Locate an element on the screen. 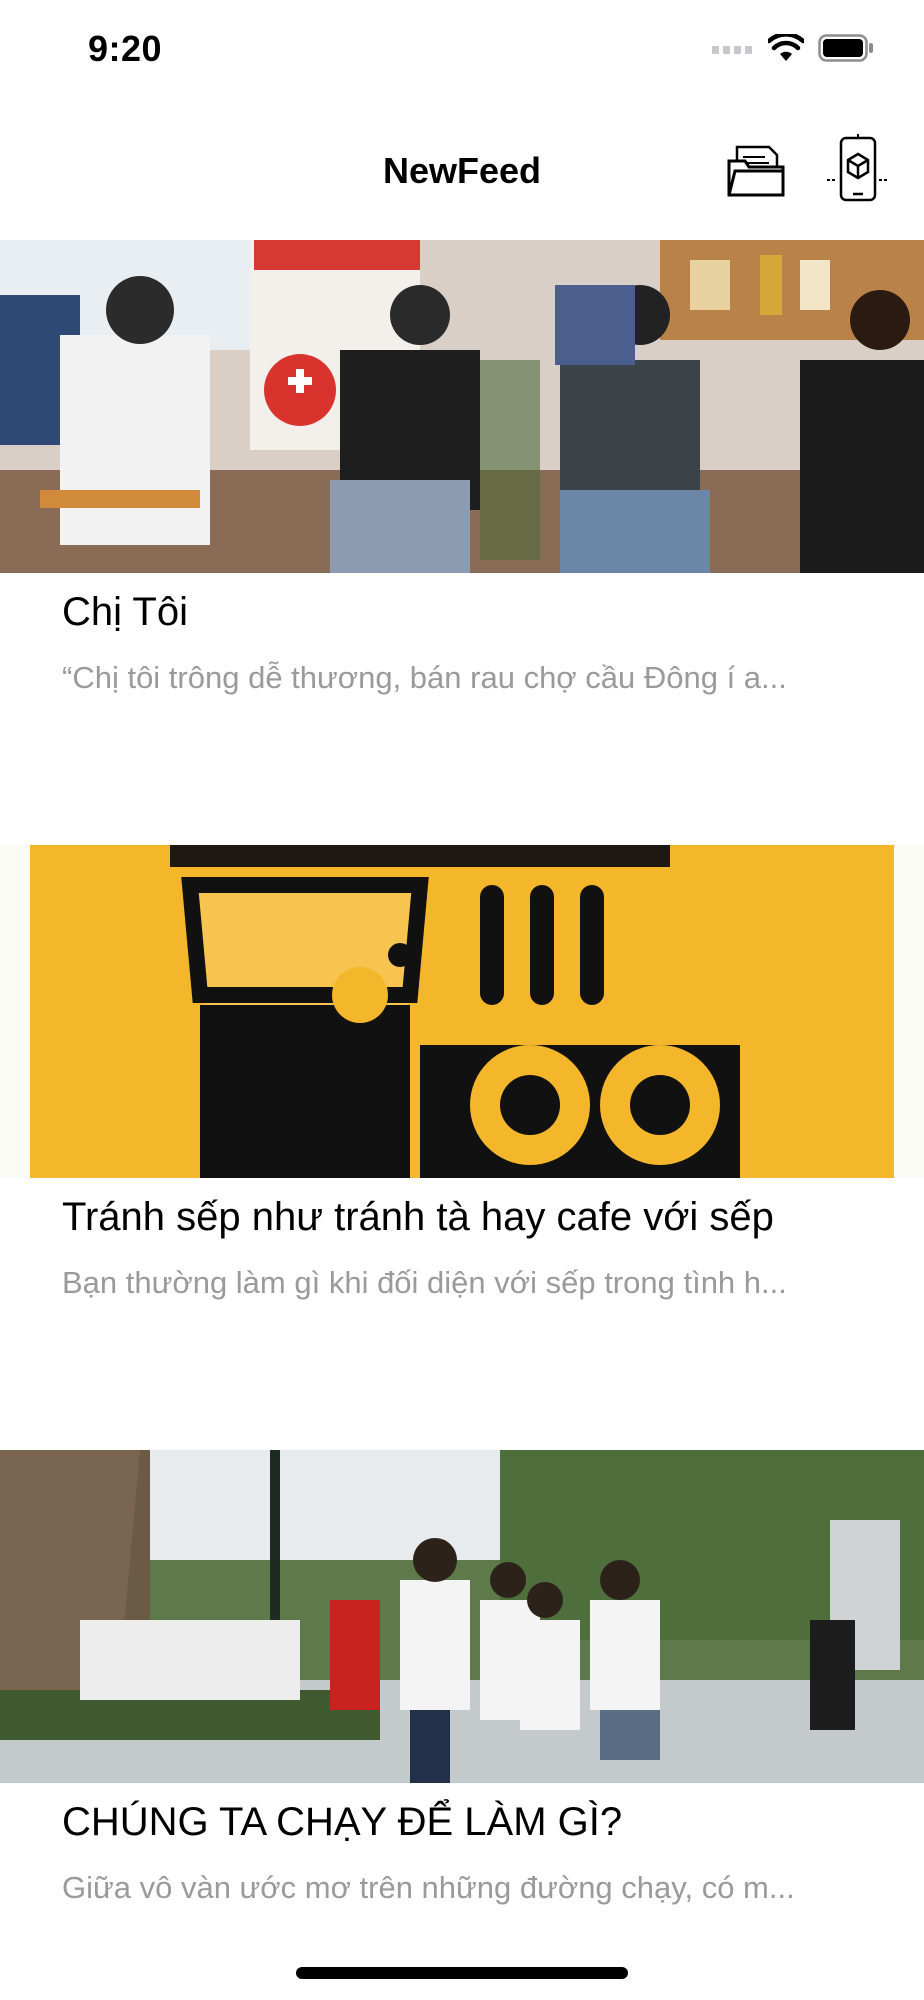  ar-button is located at coordinates (858, 172).